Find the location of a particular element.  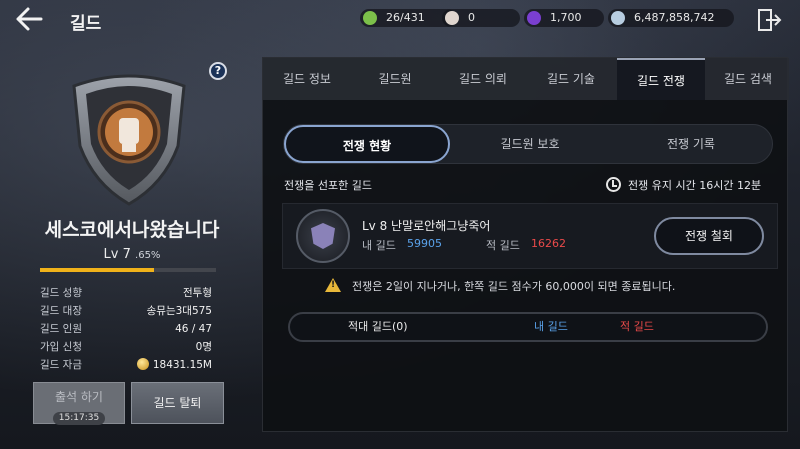

guild-exp-bar is located at coordinates (128, 270).